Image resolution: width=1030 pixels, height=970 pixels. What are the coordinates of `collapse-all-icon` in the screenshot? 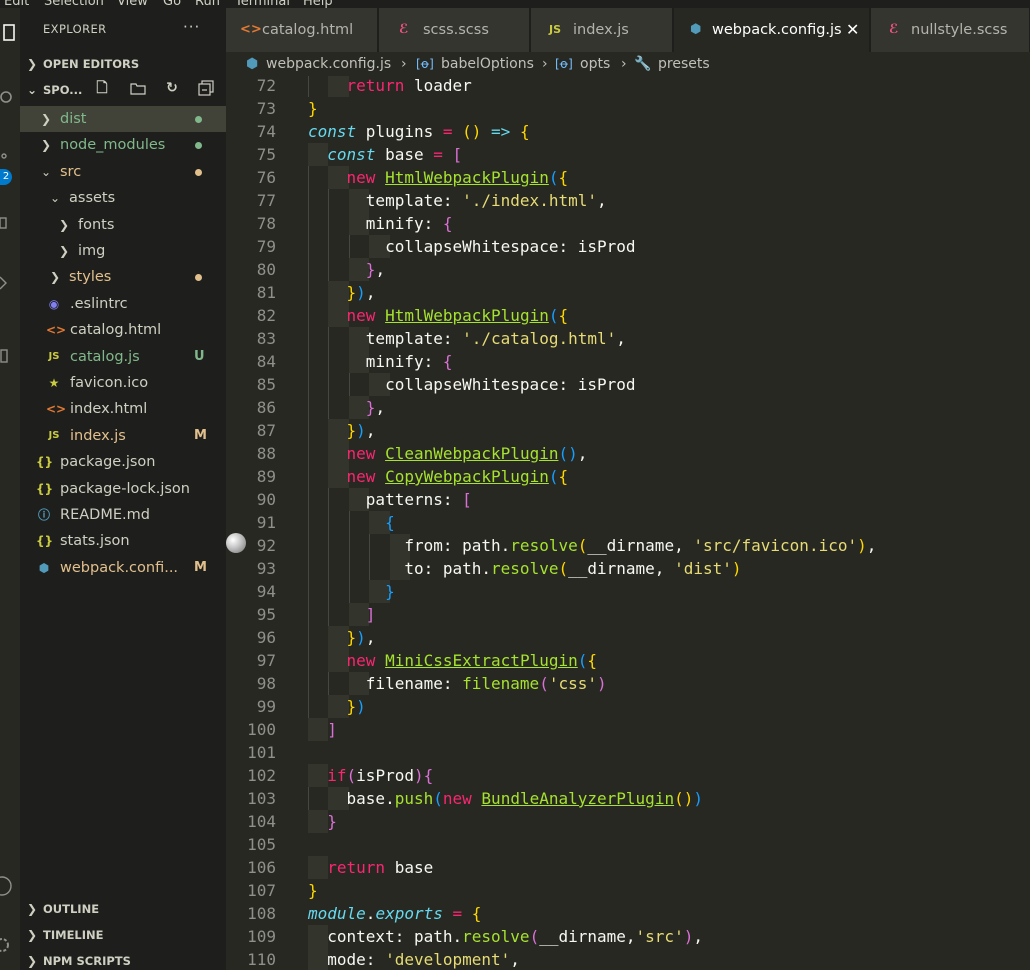 It's located at (206, 88).